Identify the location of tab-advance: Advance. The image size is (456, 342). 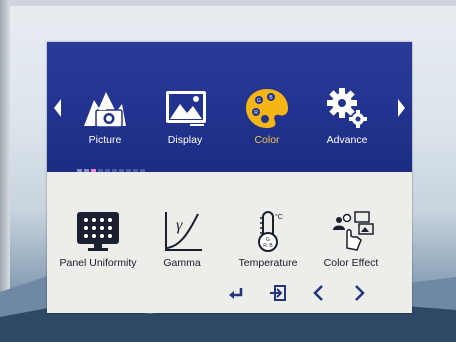
(347, 120).